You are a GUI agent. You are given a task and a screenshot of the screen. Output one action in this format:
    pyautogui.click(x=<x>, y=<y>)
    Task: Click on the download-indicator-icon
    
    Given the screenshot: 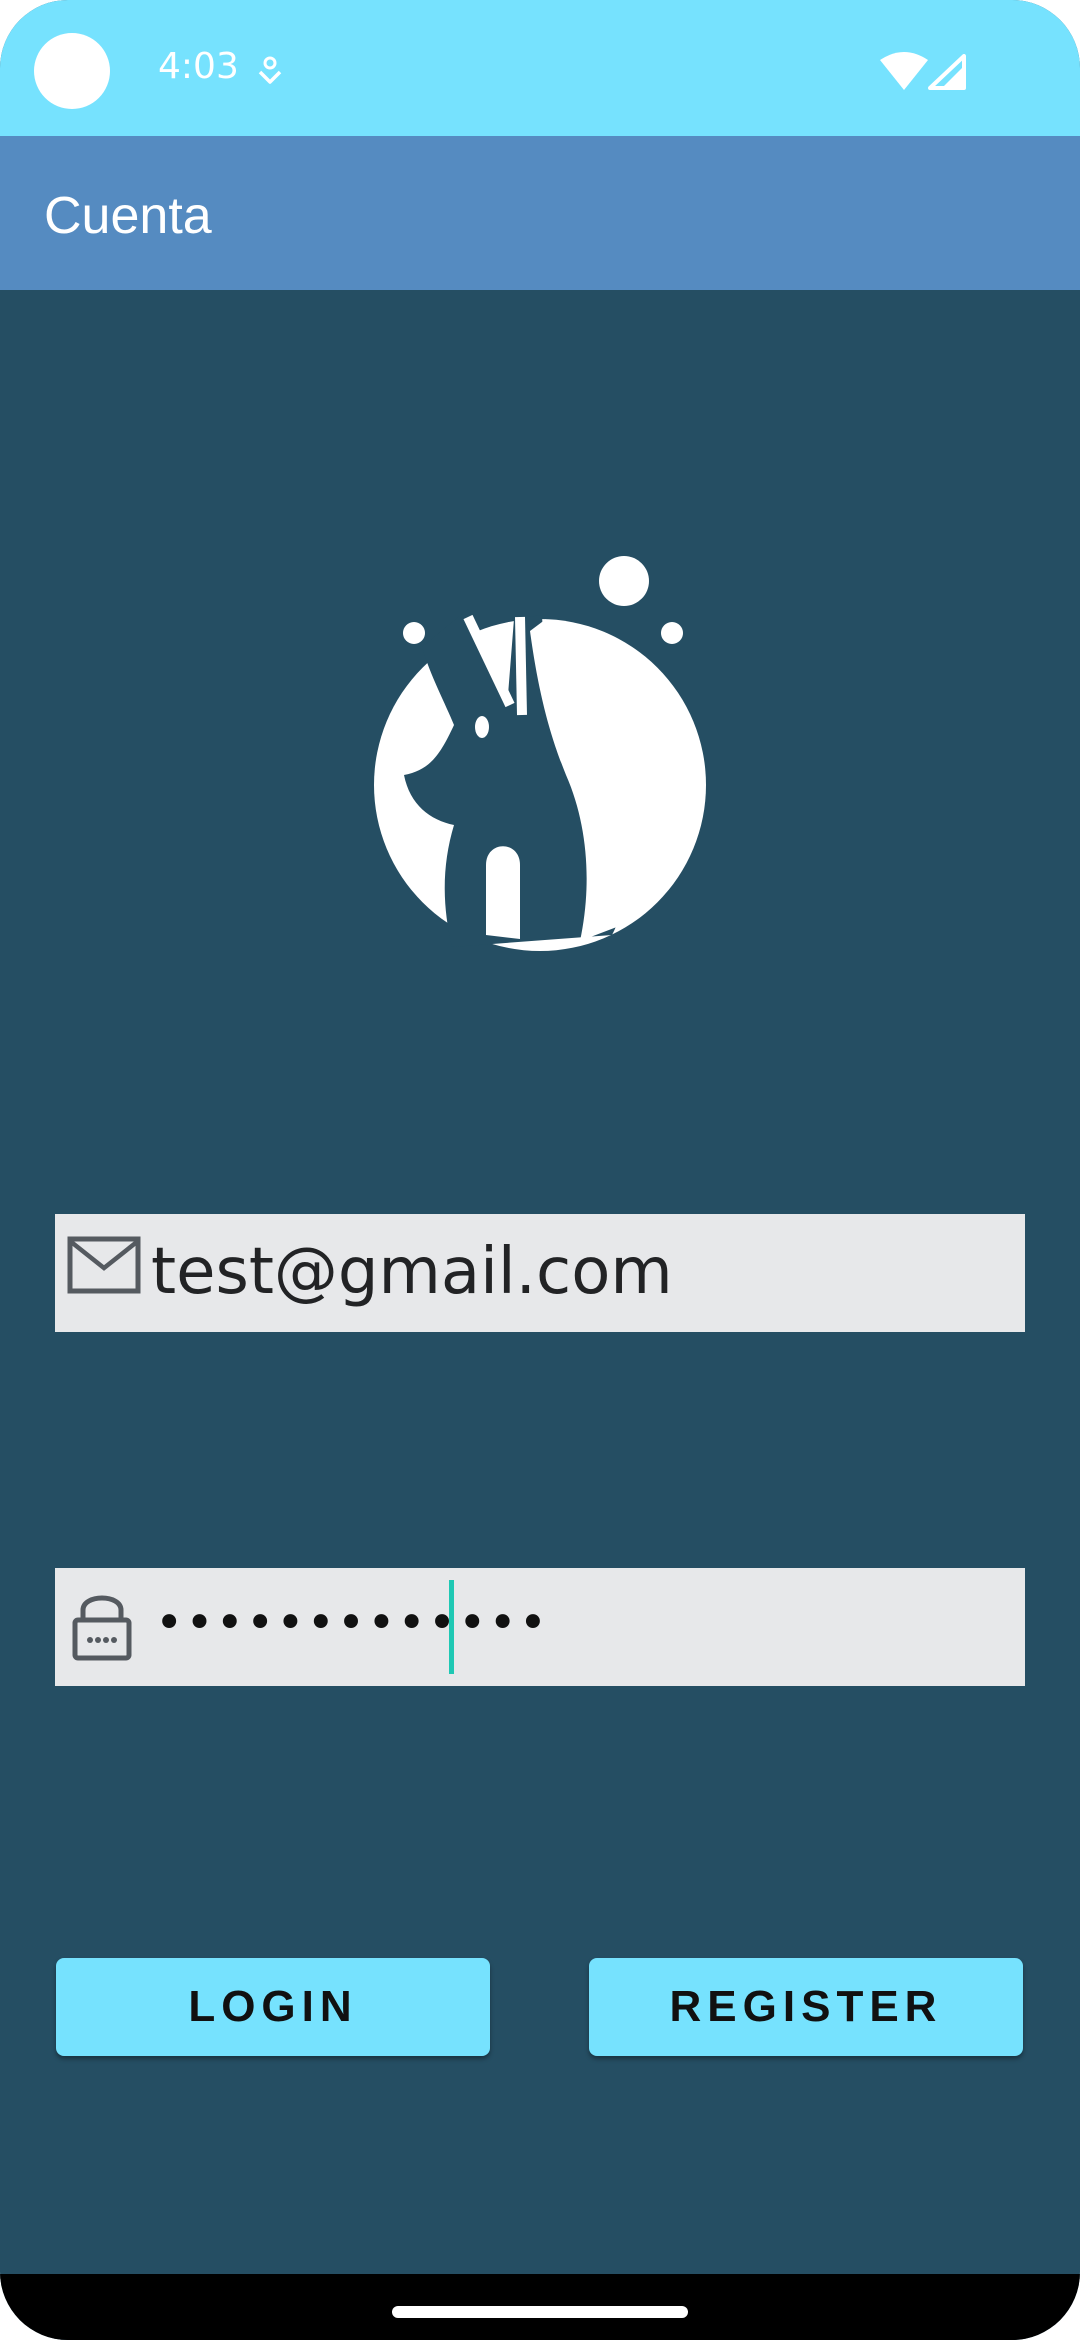 What is the action you would take?
    pyautogui.click(x=270, y=74)
    